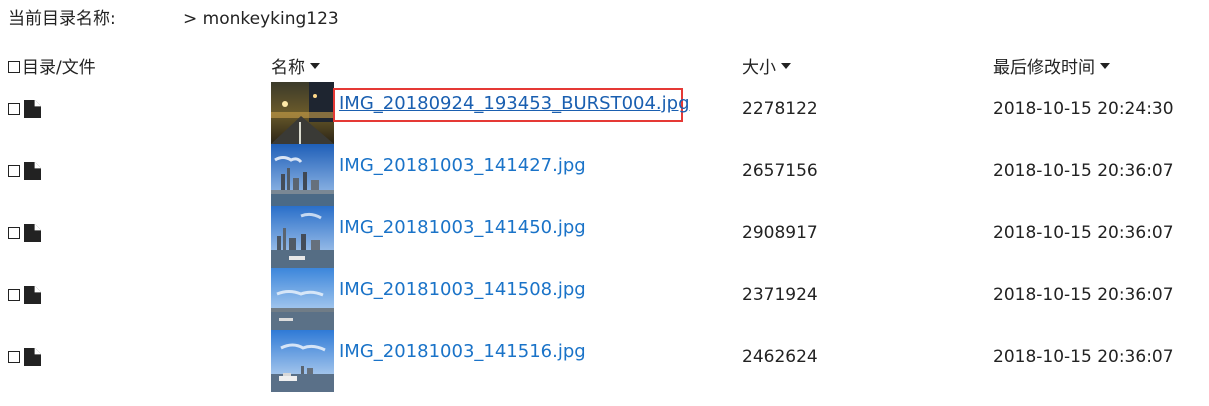  I want to click on image-thumbnail-city-skyline, so click(302, 175).